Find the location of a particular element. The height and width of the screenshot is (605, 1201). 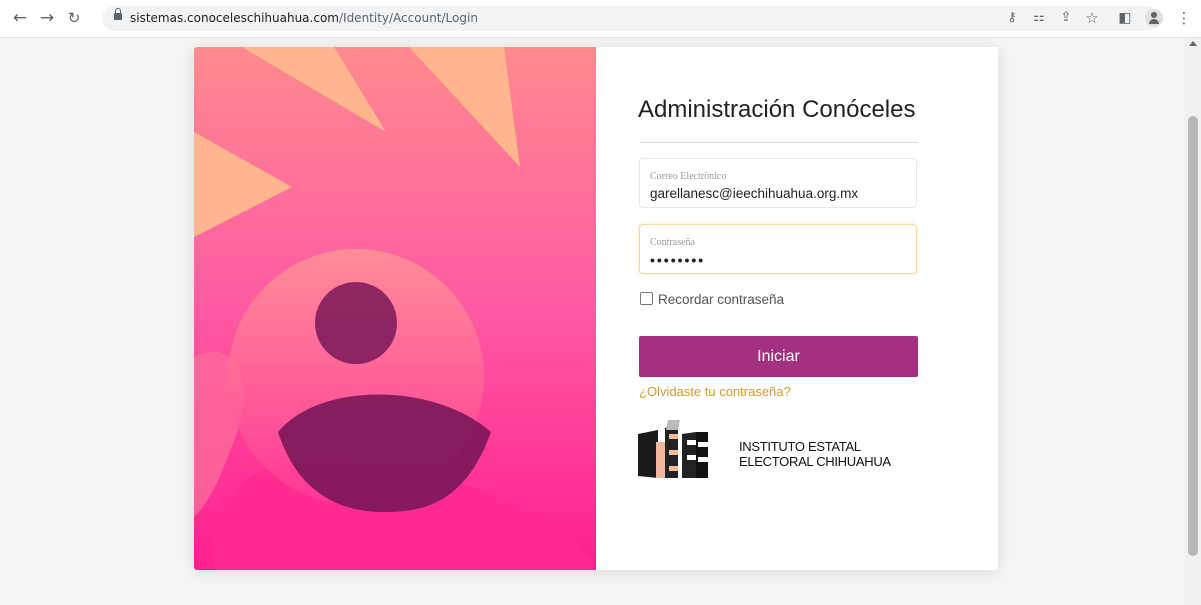

sidepanel-icon: ◧ is located at coordinates (1125, 18).